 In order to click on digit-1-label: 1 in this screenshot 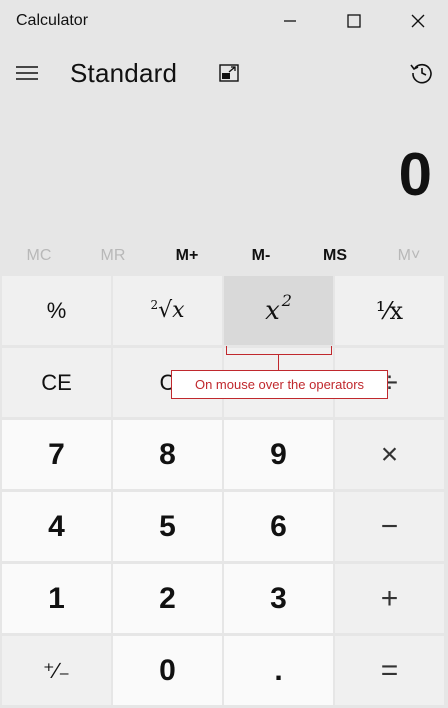, I will do `click(56, 598)`.